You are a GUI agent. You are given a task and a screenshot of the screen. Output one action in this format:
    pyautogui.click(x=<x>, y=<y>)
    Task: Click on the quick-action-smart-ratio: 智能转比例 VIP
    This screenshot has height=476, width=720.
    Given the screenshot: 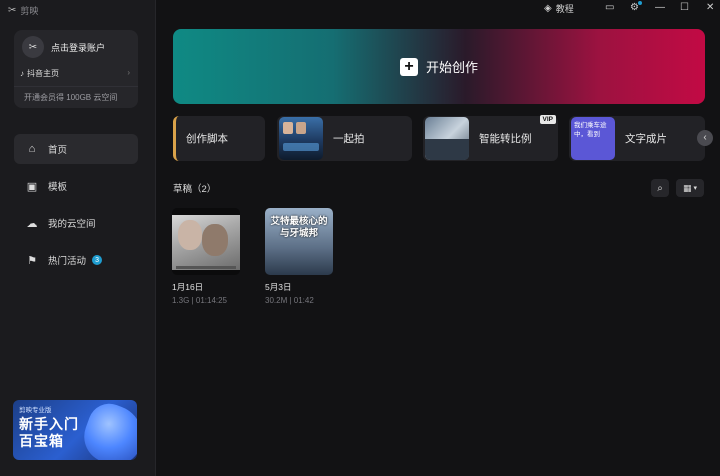 What is the action you would take?
    pyautogui.click(x=490, y=138)
    